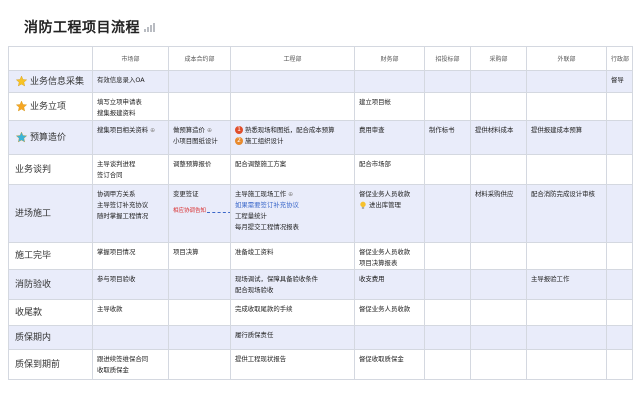 The height and width of the screenshot is (409, 640). What do you see at coordinates (21, 106) in the screenshot?
I see `orange-star-icon` at bounding box center [21, 106].